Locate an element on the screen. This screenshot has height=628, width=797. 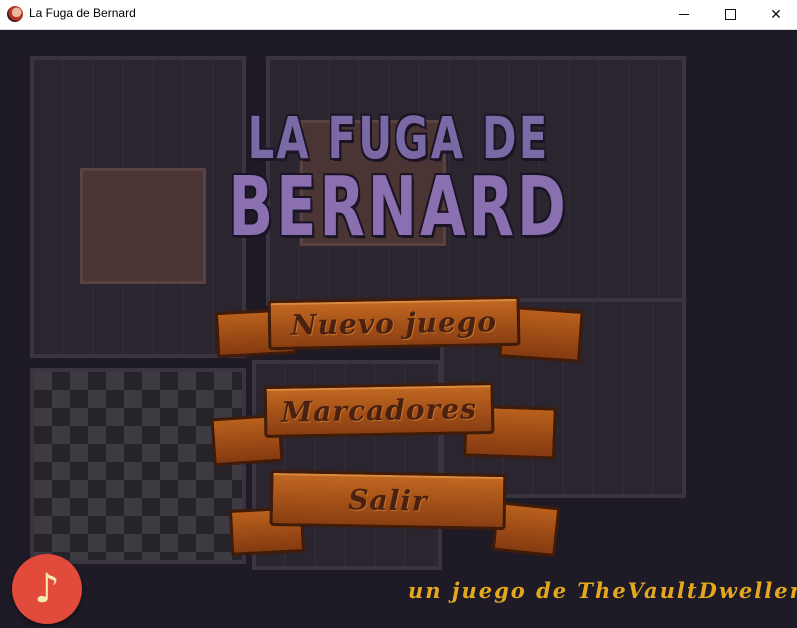
new-game-label: Nuevo juego is located at coordinates (394, 323).